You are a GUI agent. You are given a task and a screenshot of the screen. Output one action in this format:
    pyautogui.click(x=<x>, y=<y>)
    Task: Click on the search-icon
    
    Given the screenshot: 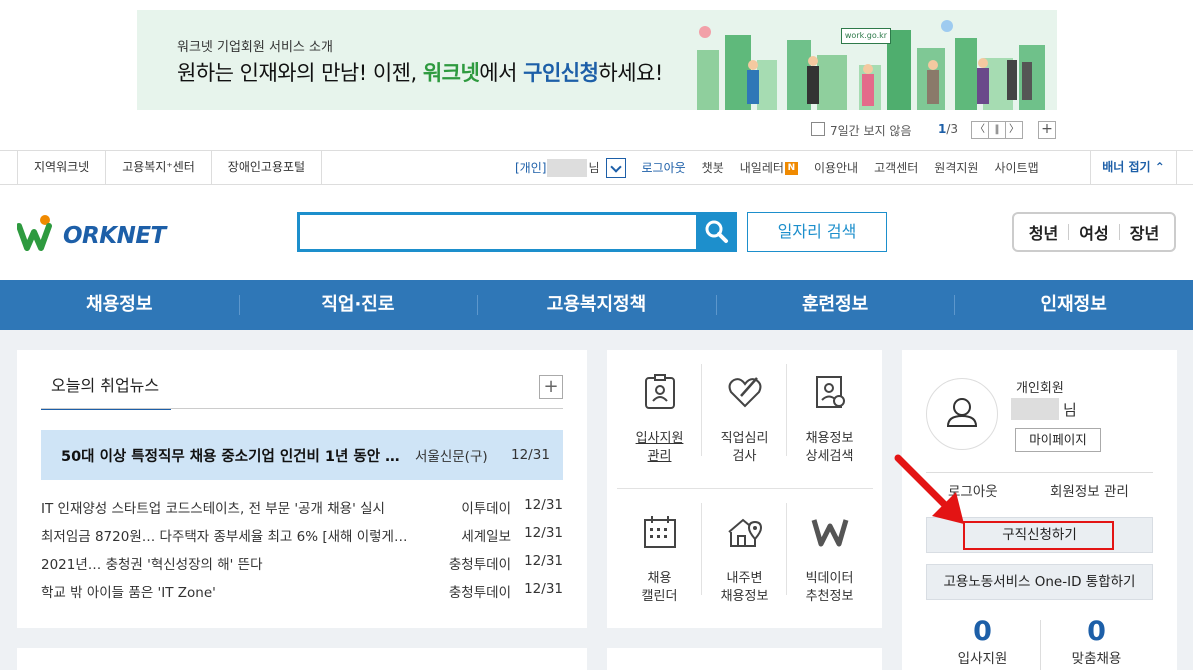 What is the action you would take?
    pyautogui.click(x=716, y=231)
    